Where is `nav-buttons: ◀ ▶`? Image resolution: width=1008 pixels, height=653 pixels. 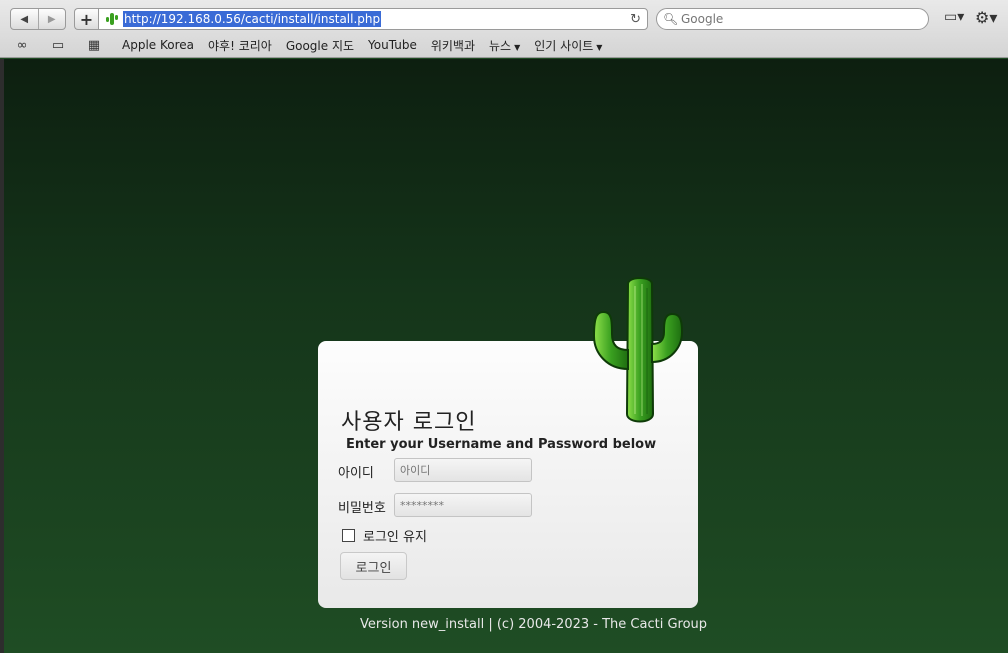
nav-buttons: ◀ ▶ is located at coordinates (38, 19).